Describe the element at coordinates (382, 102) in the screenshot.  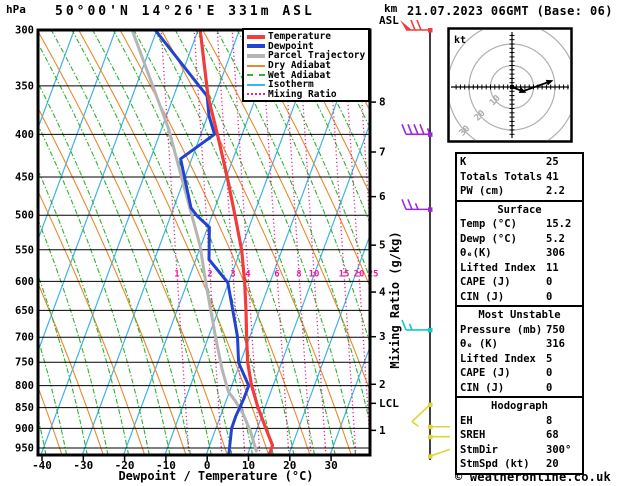
I see `km-tick-label: 8` at that location.